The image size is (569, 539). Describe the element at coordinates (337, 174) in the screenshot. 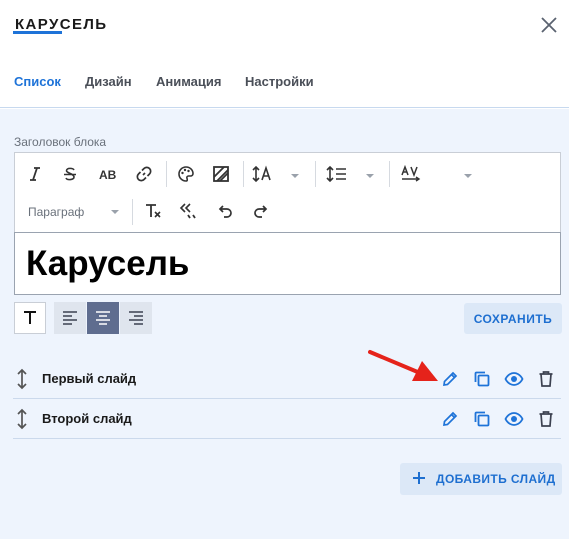

I see `line-height-icon` at that location.